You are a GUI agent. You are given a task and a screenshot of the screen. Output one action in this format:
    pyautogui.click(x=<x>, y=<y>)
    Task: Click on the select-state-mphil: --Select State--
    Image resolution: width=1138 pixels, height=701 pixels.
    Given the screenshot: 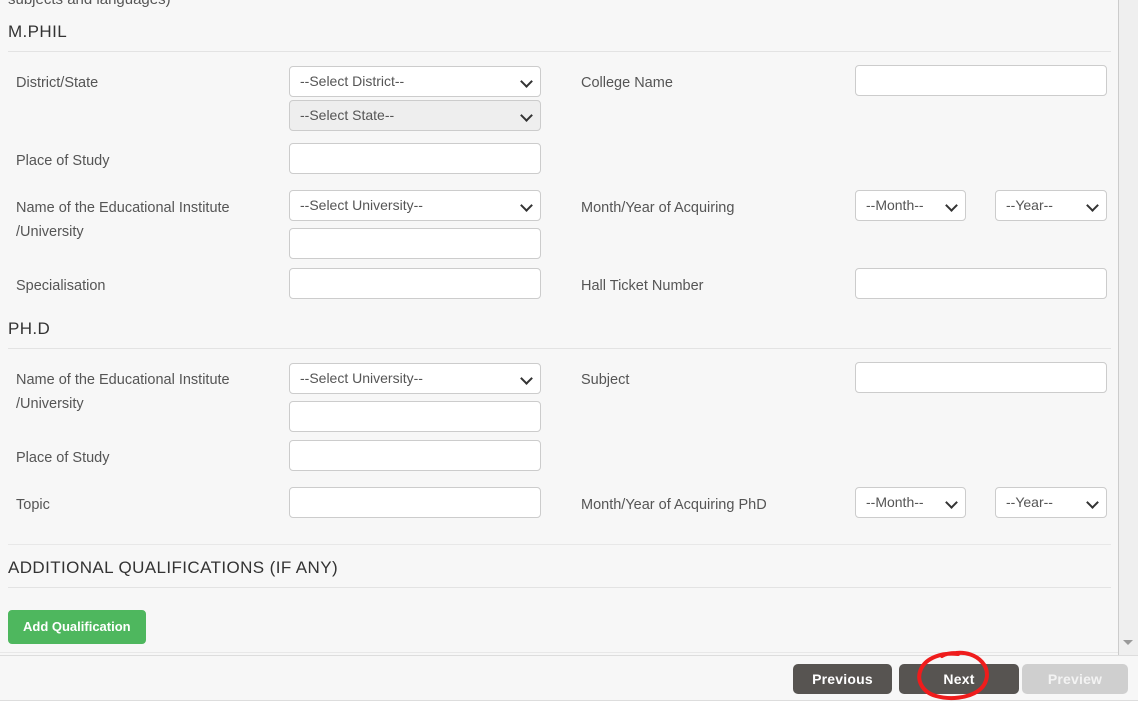 What is the action you would take?
    pyautogui.click(x=415, y=115)
    